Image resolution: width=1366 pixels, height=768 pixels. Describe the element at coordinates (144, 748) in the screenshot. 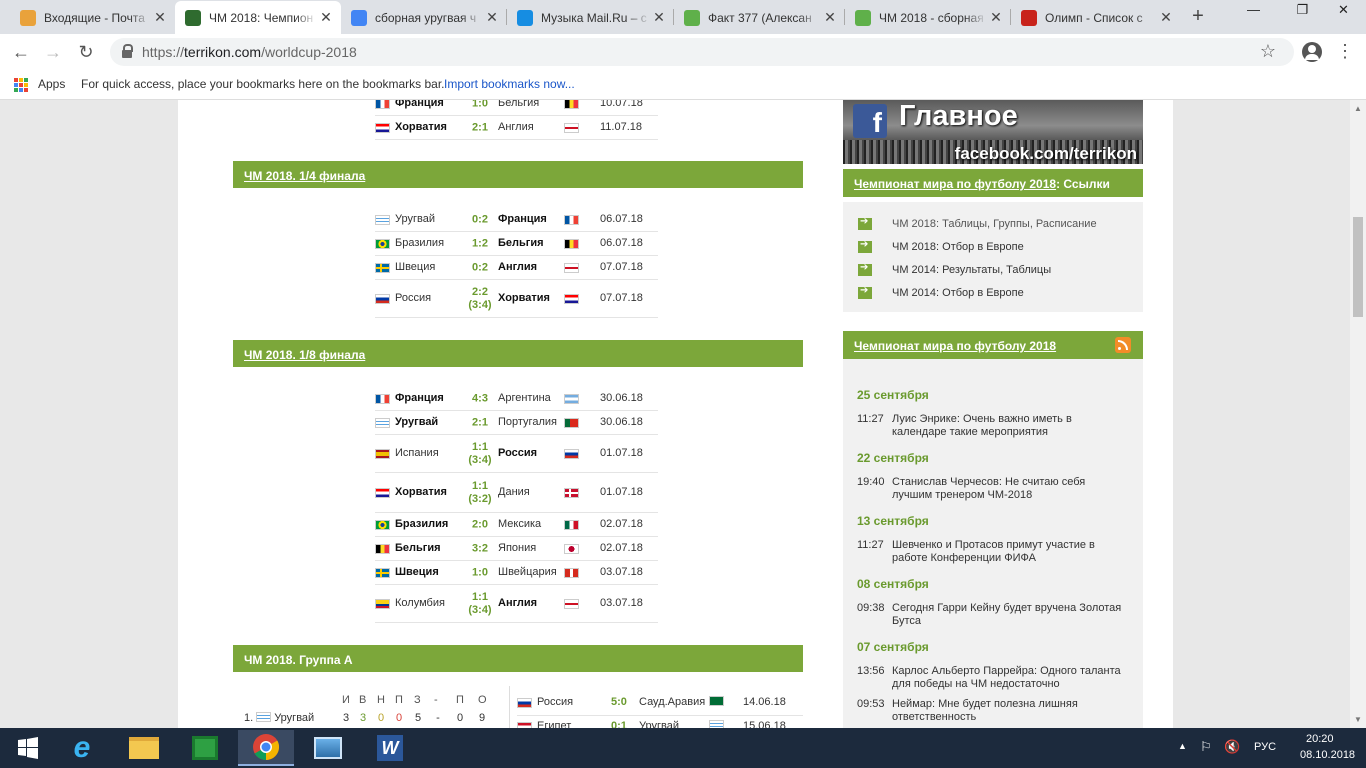

I see `taskbar-explorer-button` at that location.